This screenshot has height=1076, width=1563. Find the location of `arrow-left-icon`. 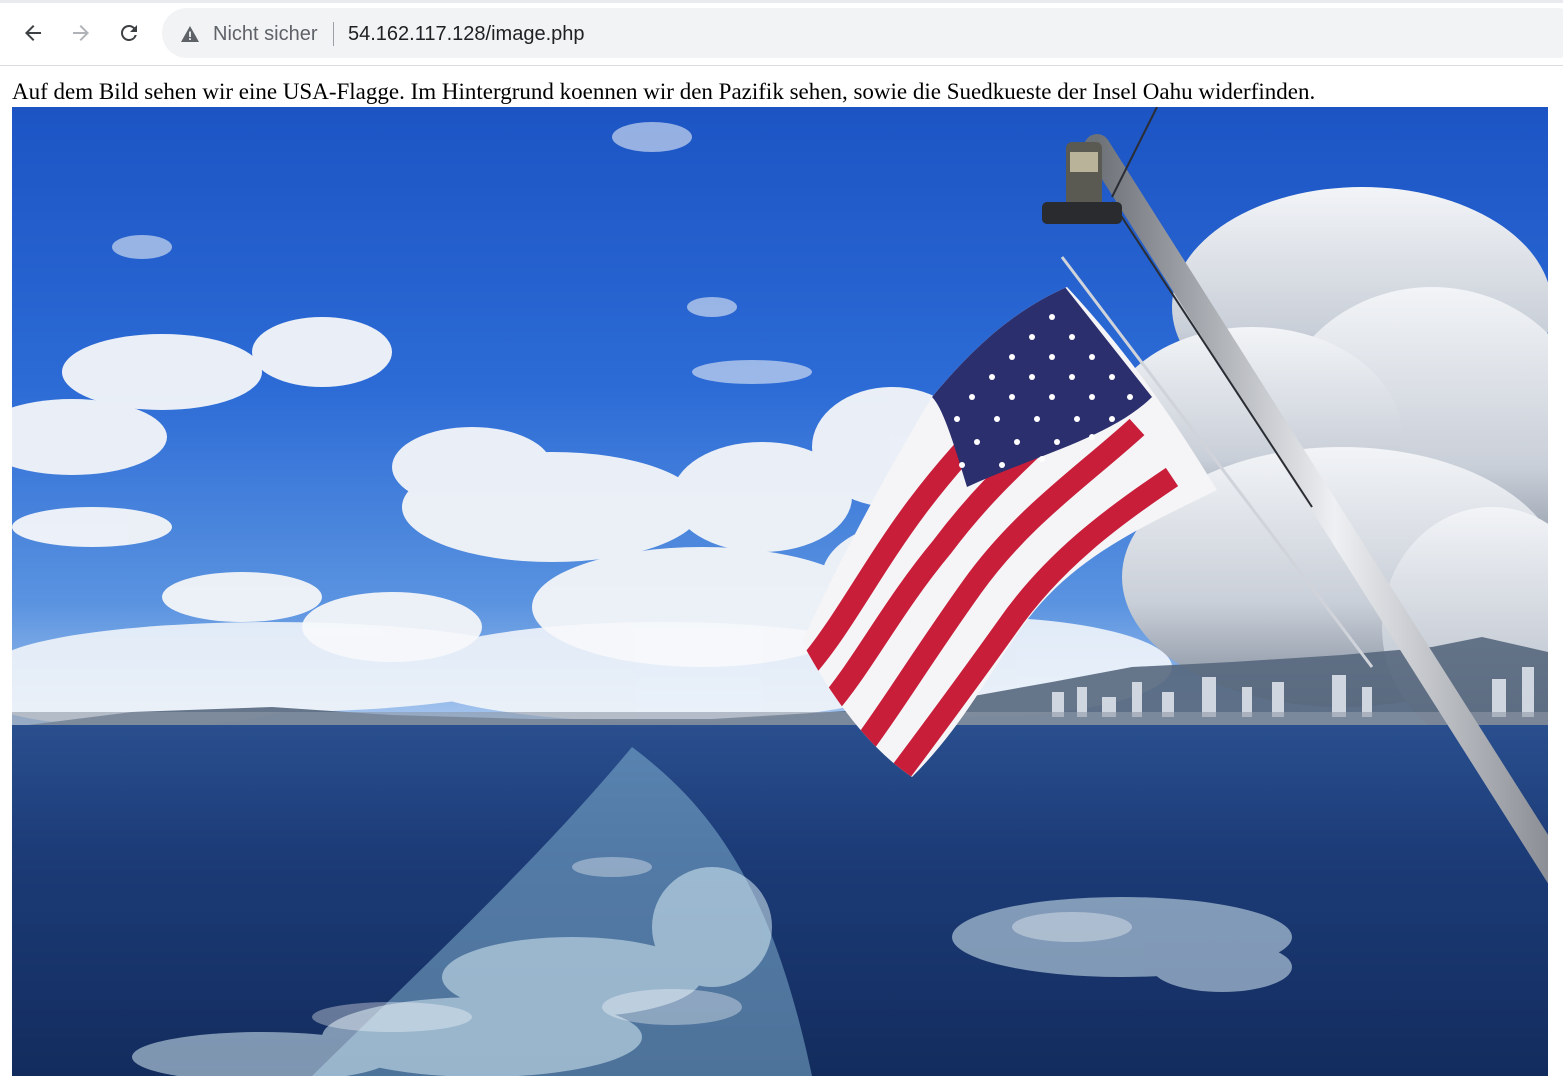

arrow-left-icon is located at coordinates (33, 33).